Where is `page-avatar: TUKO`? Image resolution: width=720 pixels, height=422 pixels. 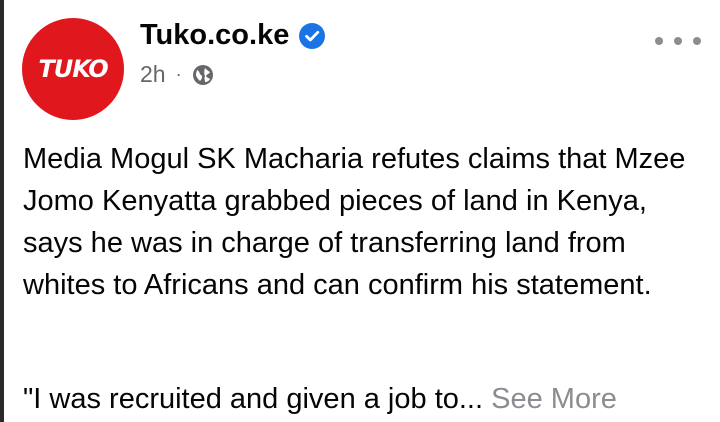
page-avatar: TUKO is located at coordinates (73, 69).